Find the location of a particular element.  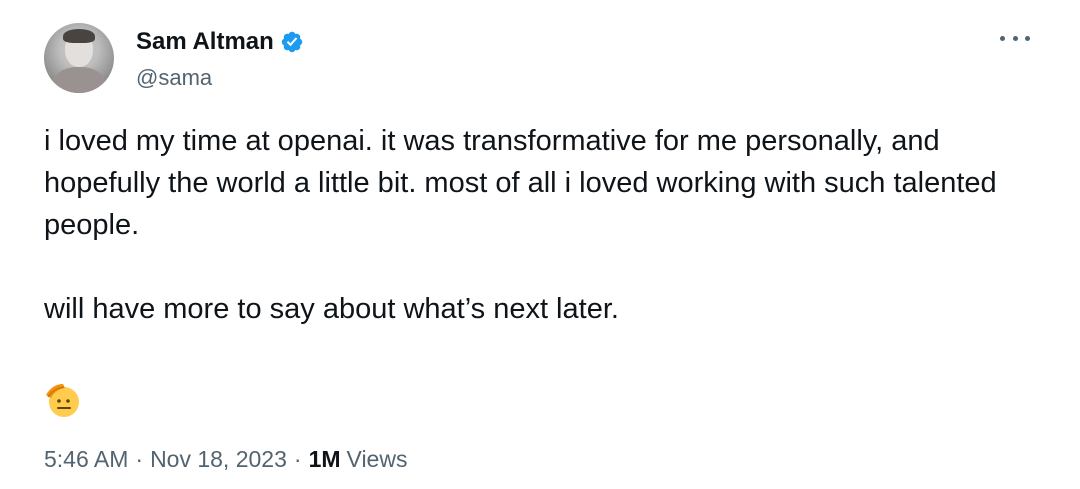

avatar-shirt is located at coordinates (79, 80).